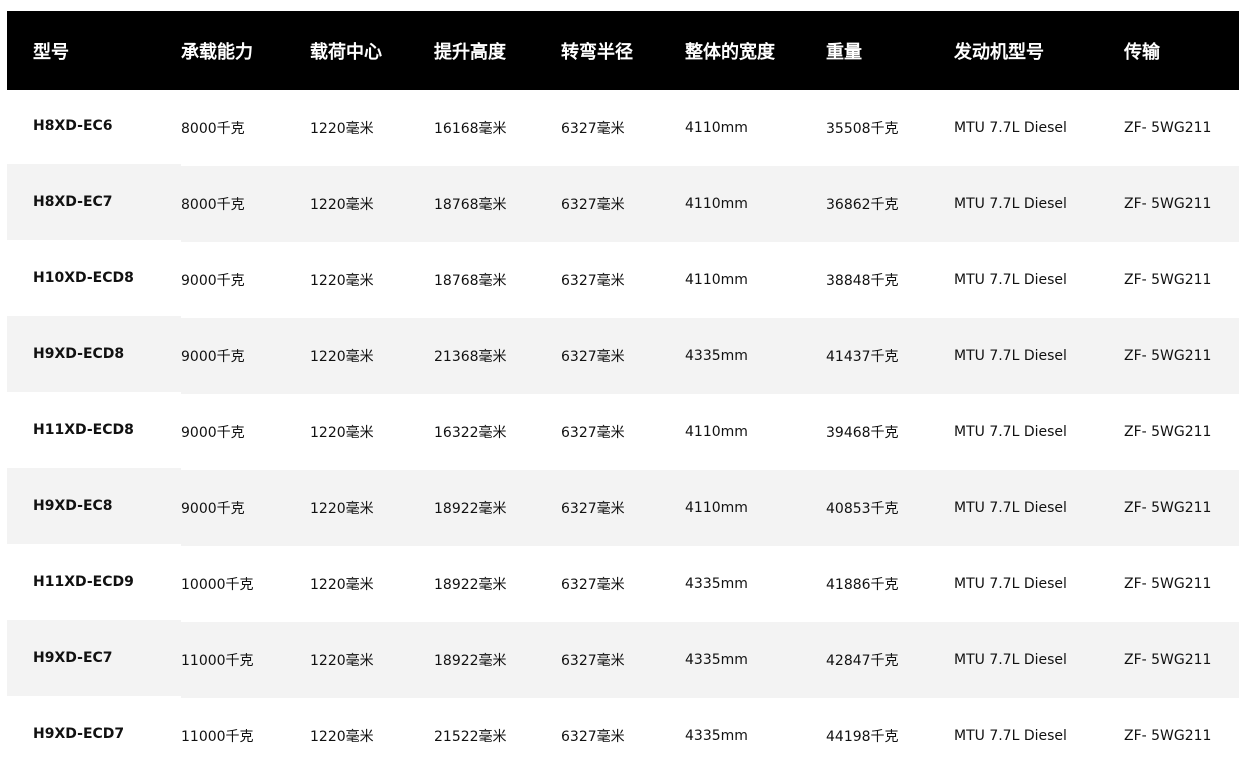 The height and width of the screenshot is (776, 1246). I want to click on cell-lift-height: 16322毫米, so click(470, 433).